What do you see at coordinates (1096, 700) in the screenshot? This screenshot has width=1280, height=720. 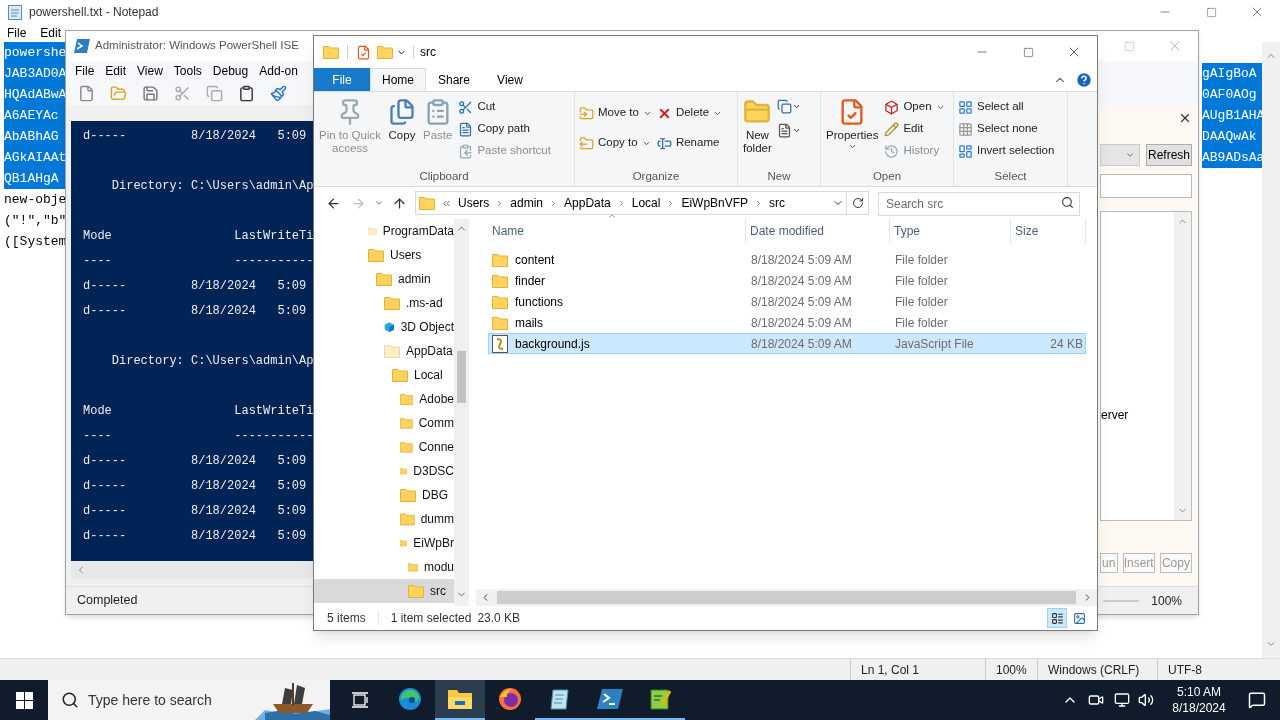 I see `camera-icon` at bounding box center [1096, 700].